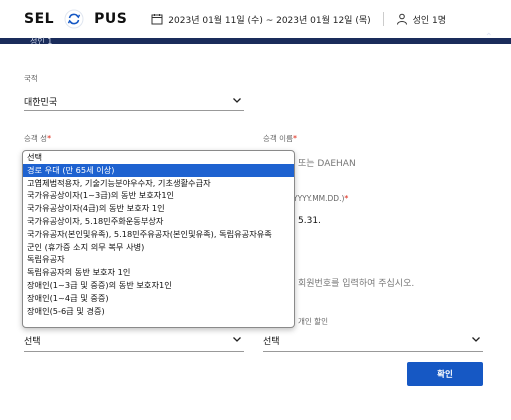  Describe the element at coordinates (39, 19) in the screenshot. I see `origin-code: SEL` at that location.